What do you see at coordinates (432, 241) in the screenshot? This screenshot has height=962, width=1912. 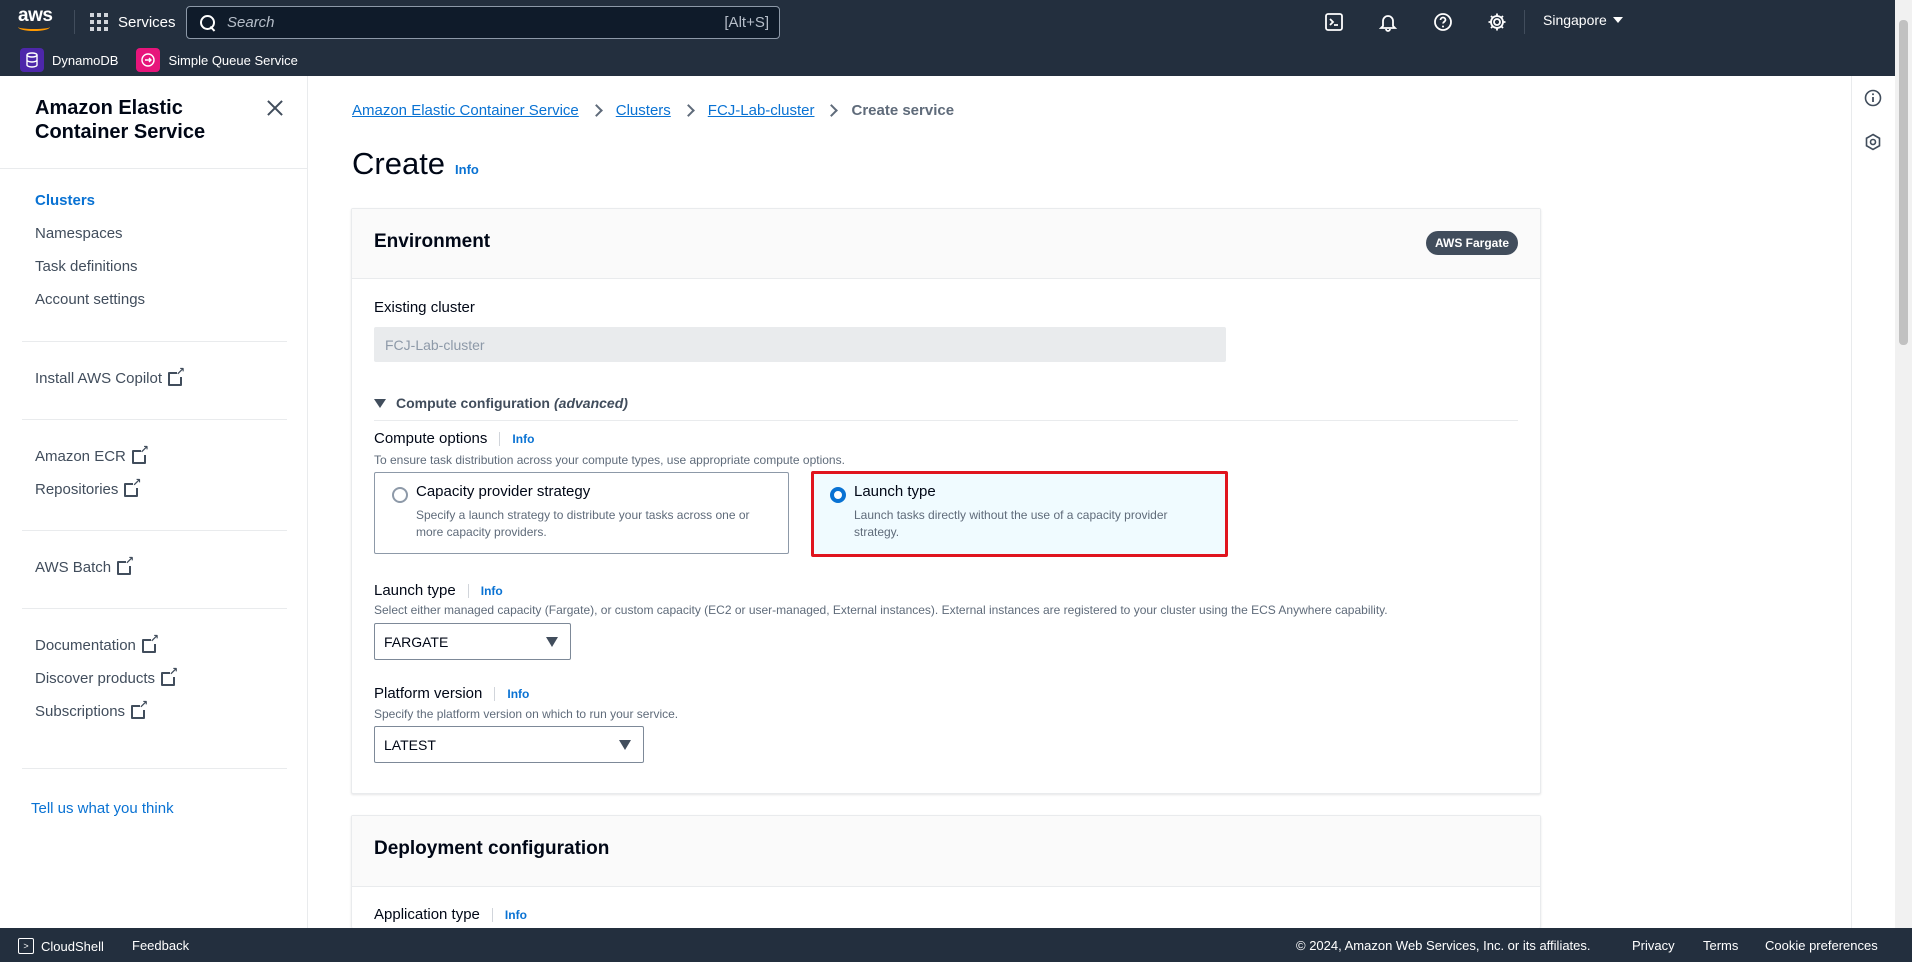 I see `panel-title: Environment` at bounding box center [432, 241].